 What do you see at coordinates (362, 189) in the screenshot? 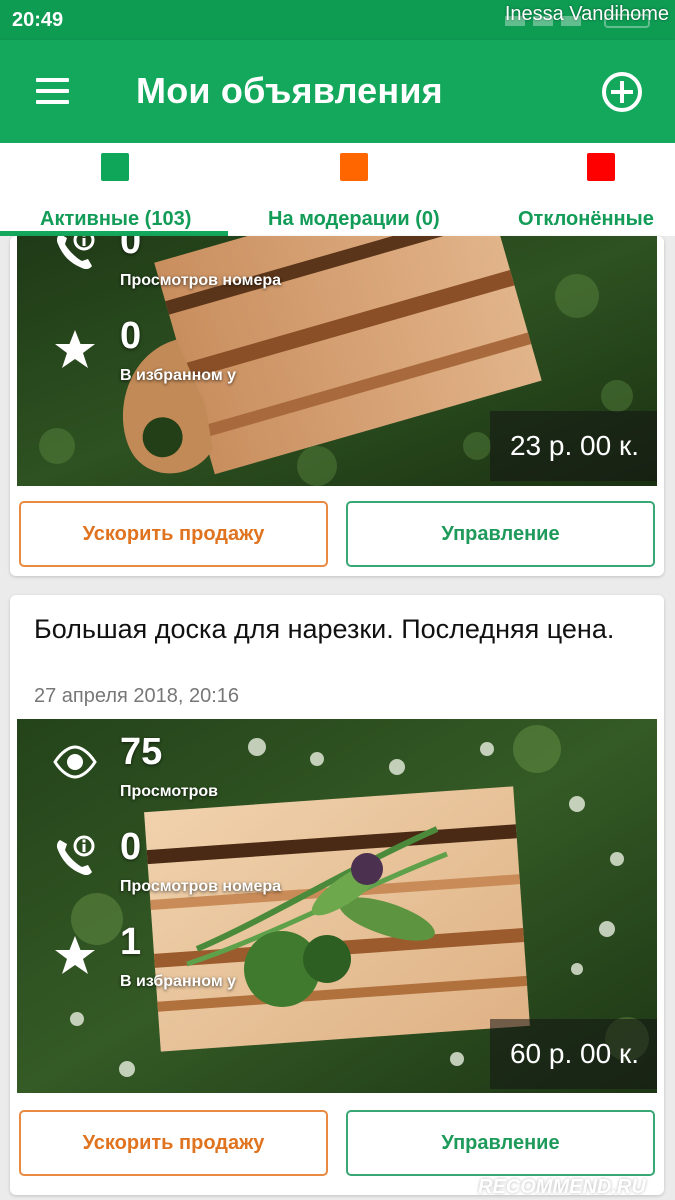
I see `tab-moderation: На модерации (0)` at bounding box center [362, 189].